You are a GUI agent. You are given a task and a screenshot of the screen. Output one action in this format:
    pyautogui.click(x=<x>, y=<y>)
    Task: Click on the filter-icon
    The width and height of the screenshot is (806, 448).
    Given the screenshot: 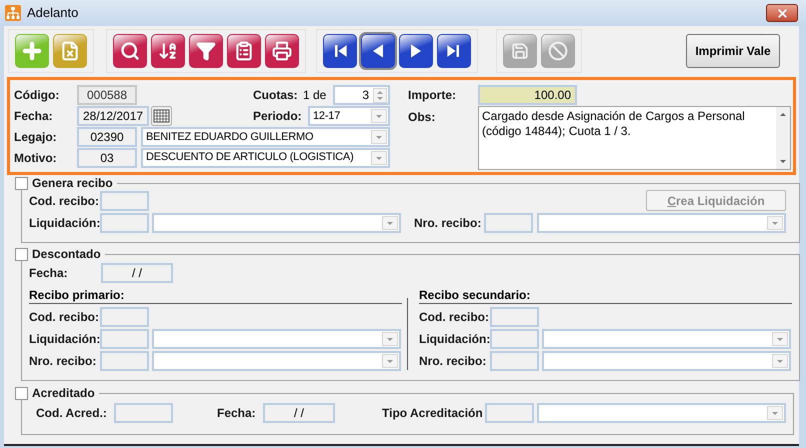 What is the action you would take?
    pyautogui.click(x=206, y=51)
    